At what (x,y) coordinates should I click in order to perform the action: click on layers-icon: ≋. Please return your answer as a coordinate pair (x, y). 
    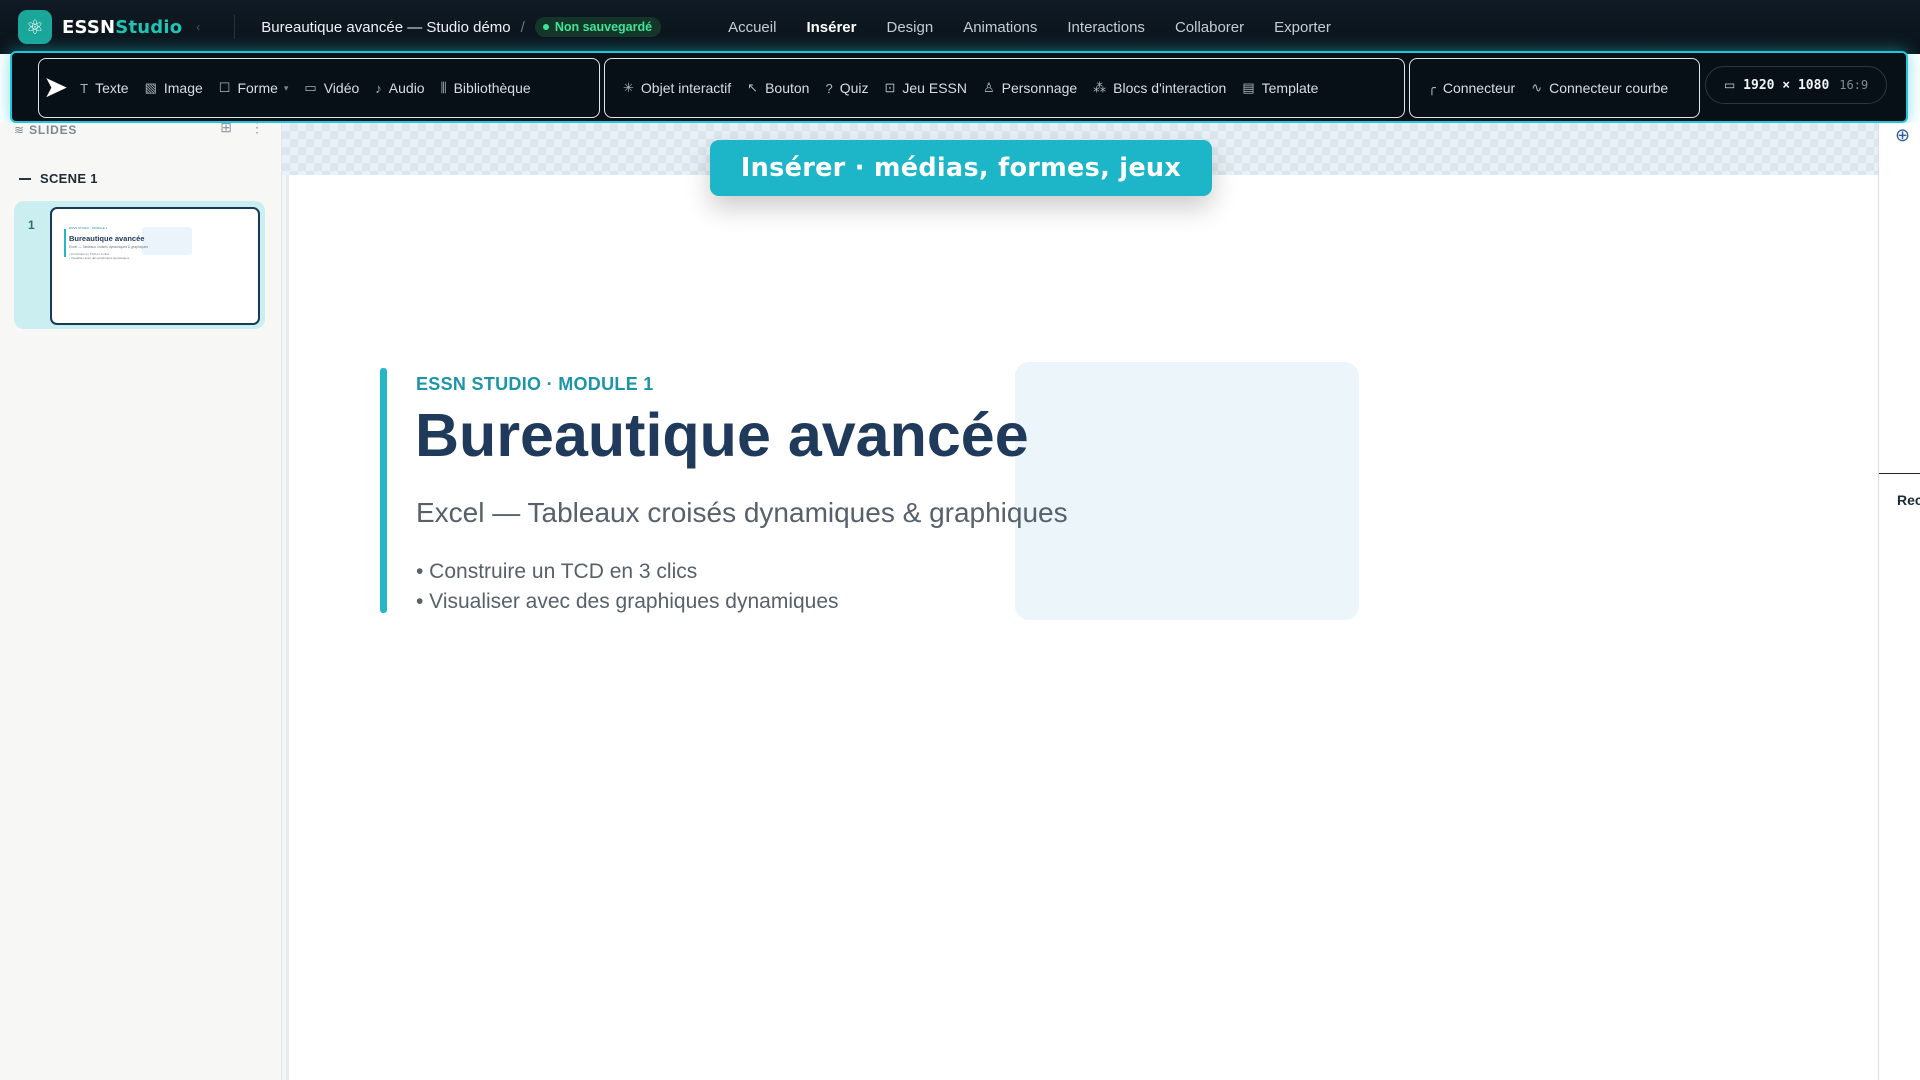
    Looking at the image, I should click on (19, 130).